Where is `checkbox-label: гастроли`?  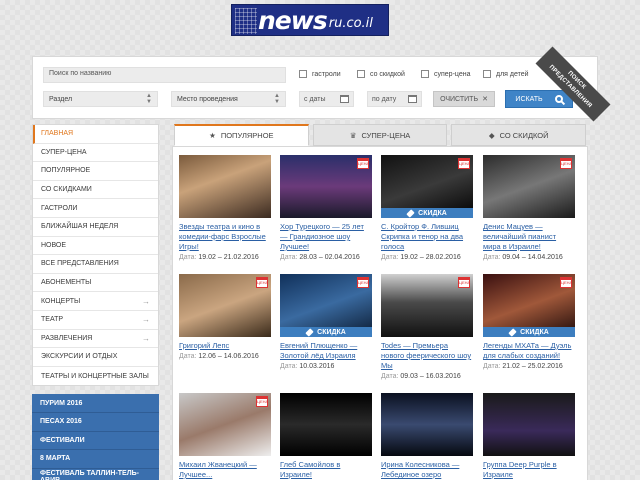 checkbox-label: гастроли is located at coordinates (326, 74).